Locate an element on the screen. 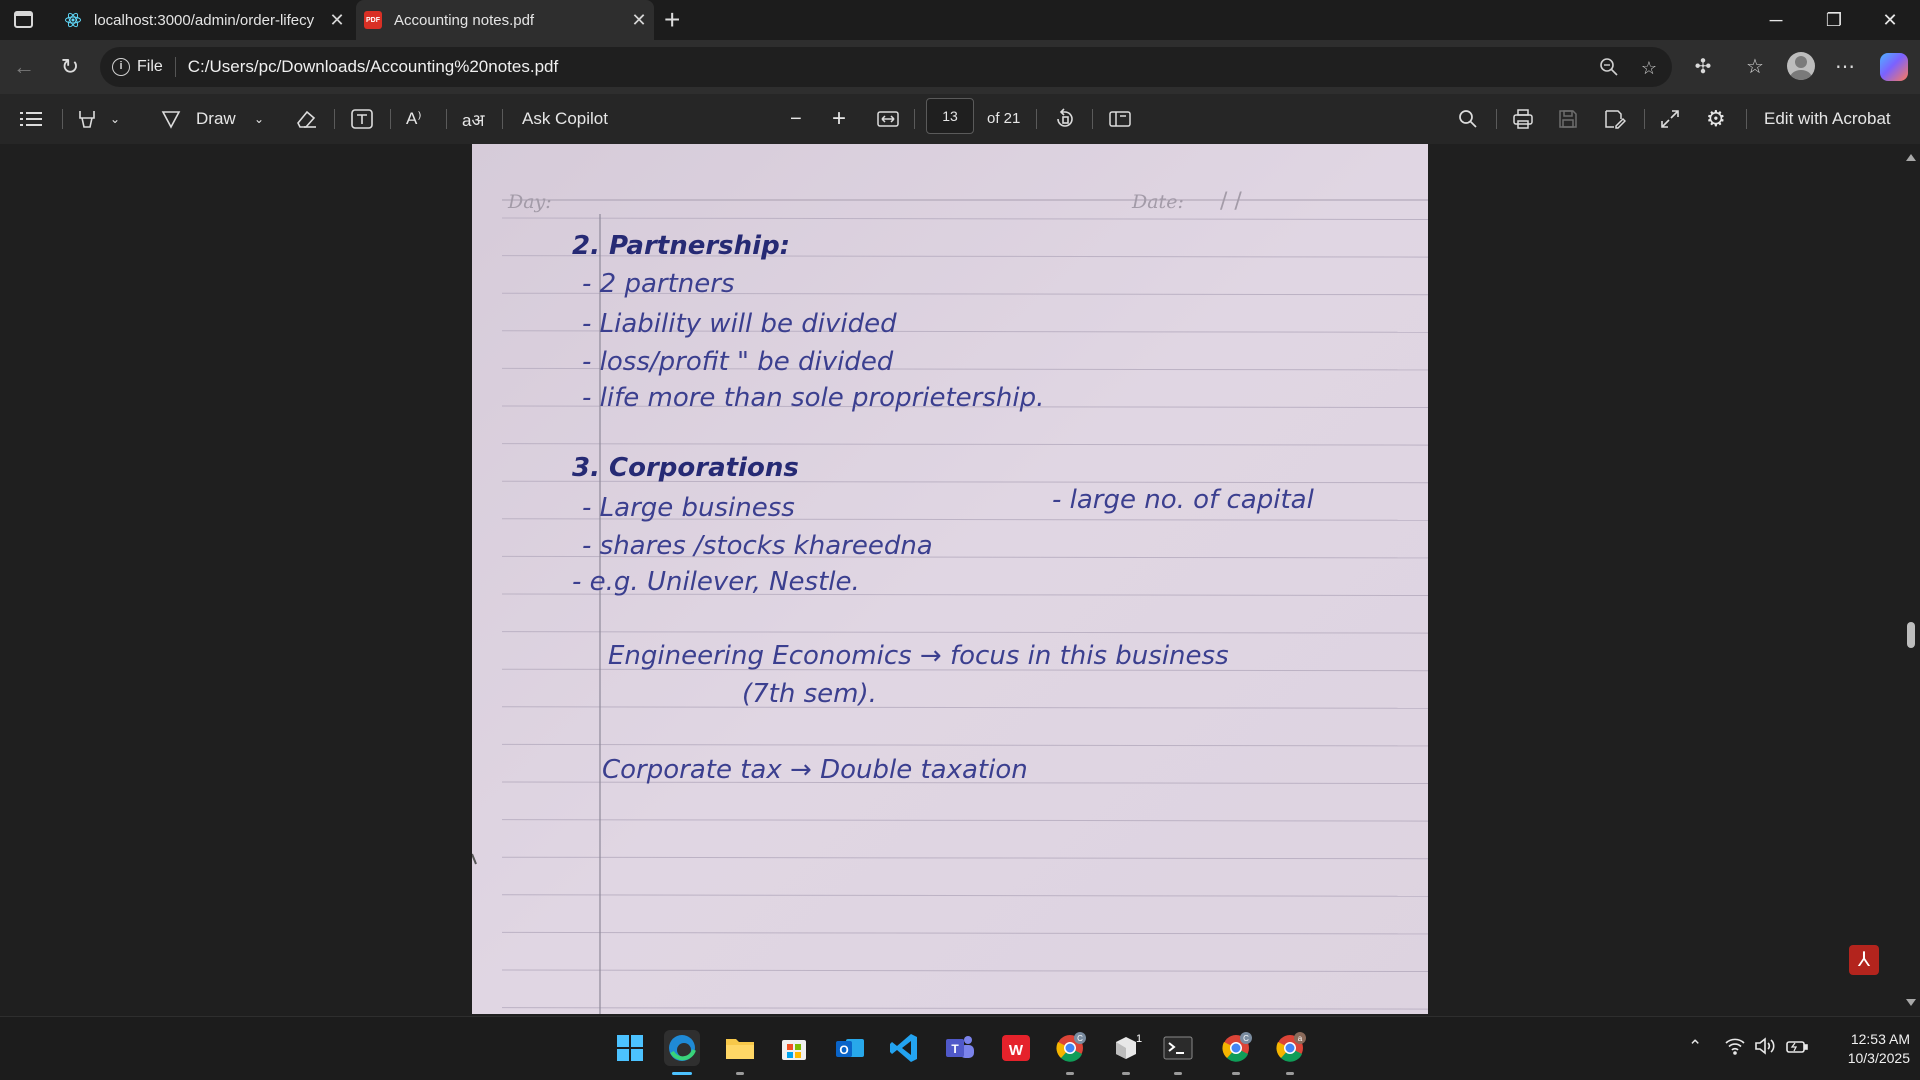  note-line: - e.g. Unilever, Nestle. is located at coordinates (716, 582).